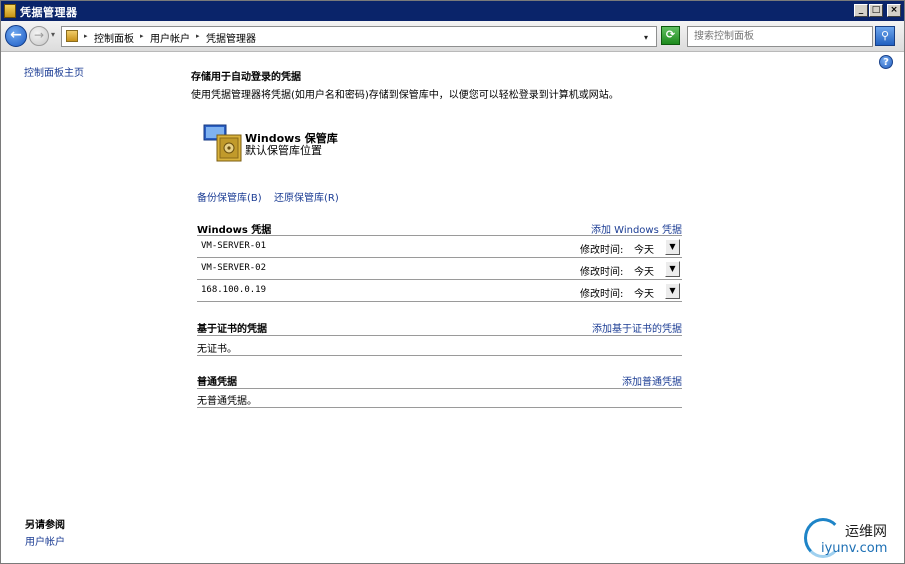 The image size is (905, 564). I want to click on credential-name: VM-SERVER-01, so click(234, 246).